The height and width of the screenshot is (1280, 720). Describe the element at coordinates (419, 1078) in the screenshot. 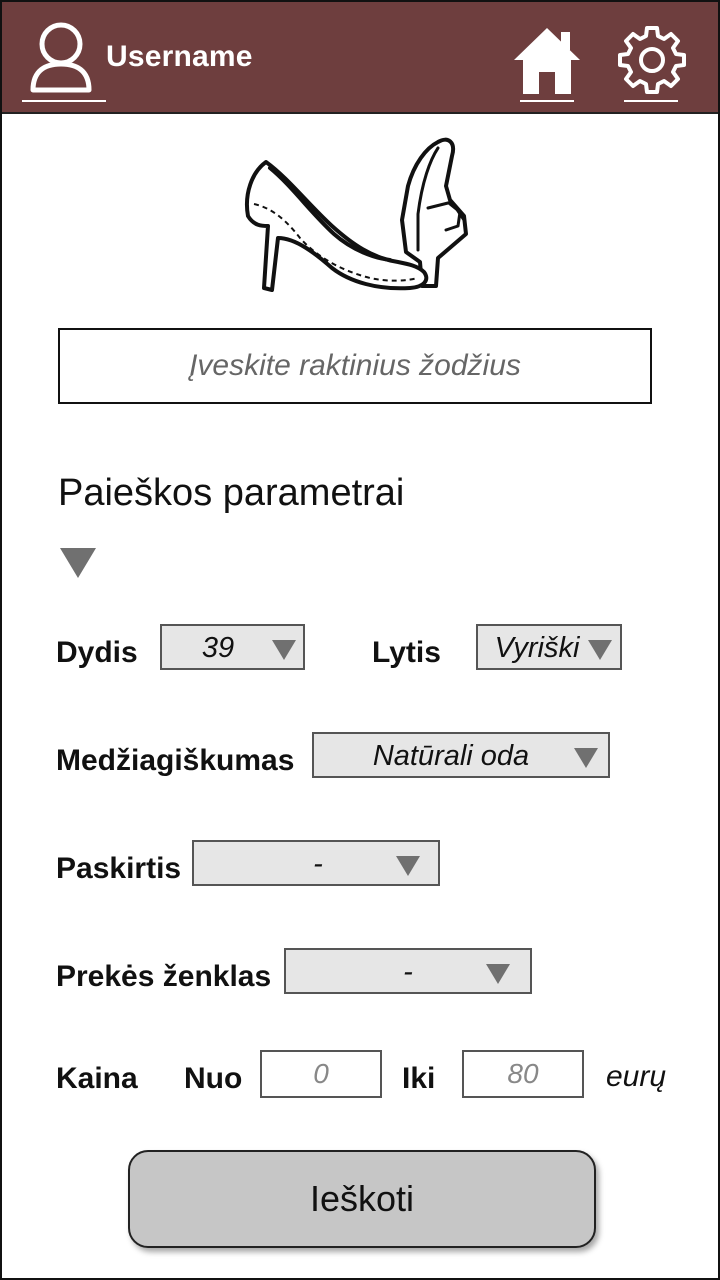

I see `price-to-label: Iki` at that location.